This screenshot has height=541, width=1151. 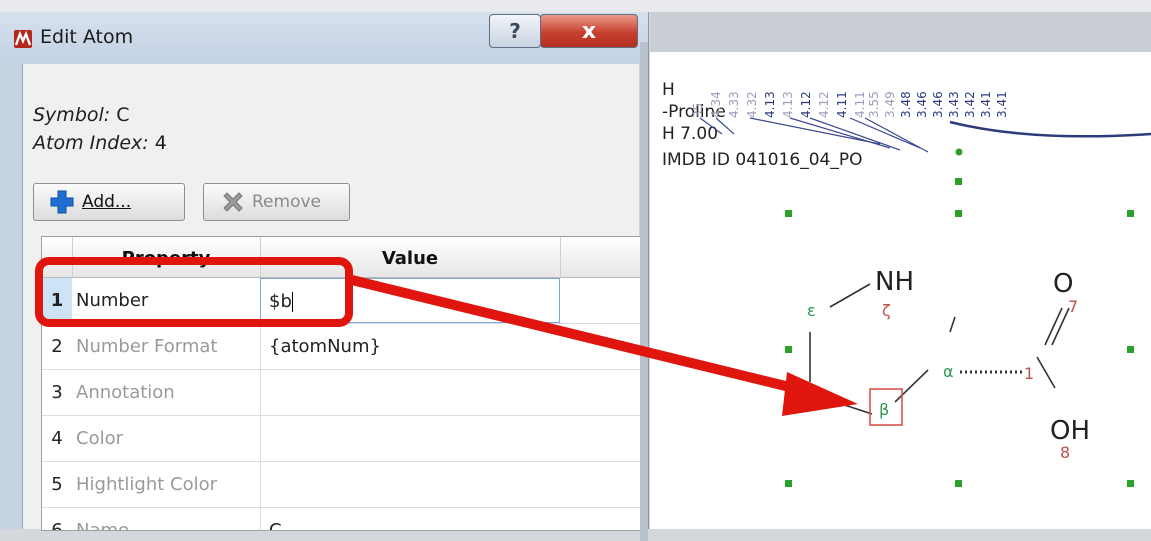 What do you see at coordinates (194, 292) in the screenshot?
I see `number-row-highlight` at bounding box center [194, 292].